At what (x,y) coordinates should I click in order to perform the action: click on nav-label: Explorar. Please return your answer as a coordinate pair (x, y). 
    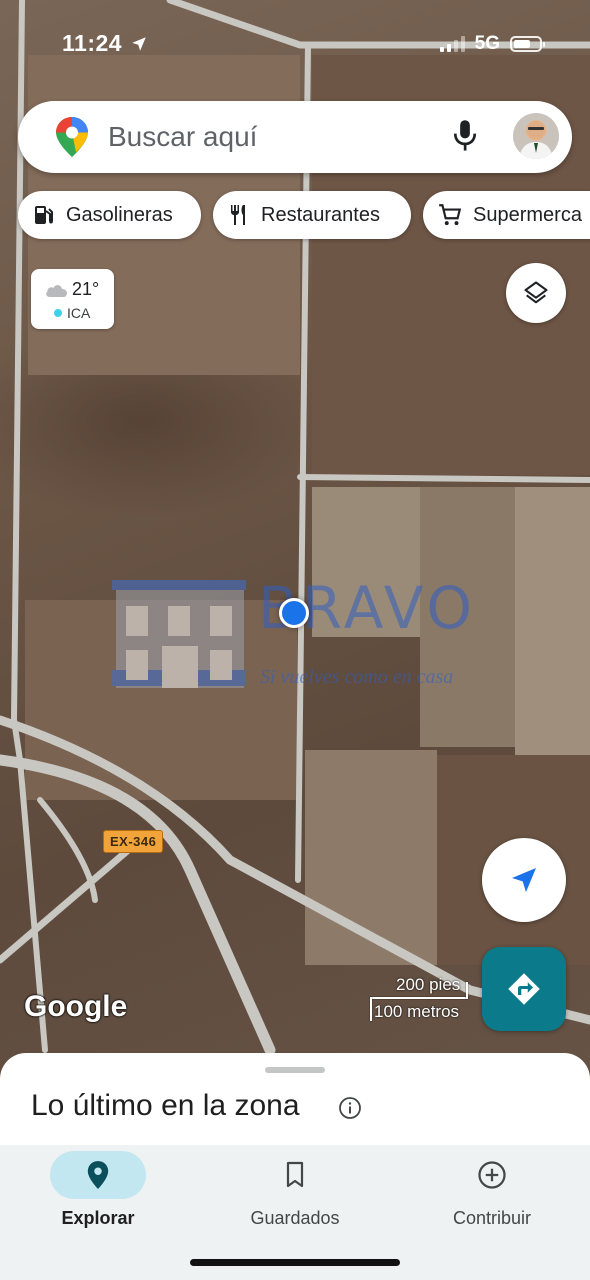
    Looking at the image, I should click on (98, 1218).